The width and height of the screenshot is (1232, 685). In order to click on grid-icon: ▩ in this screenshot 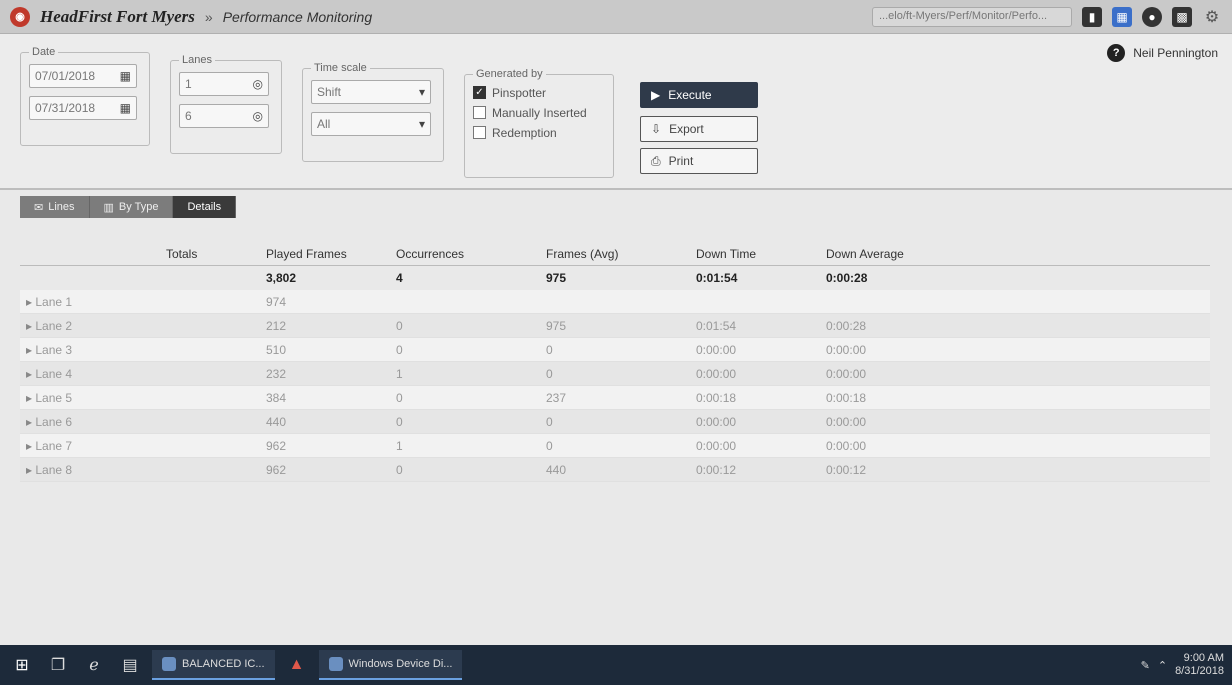, I will do `click(1182, 16)`.